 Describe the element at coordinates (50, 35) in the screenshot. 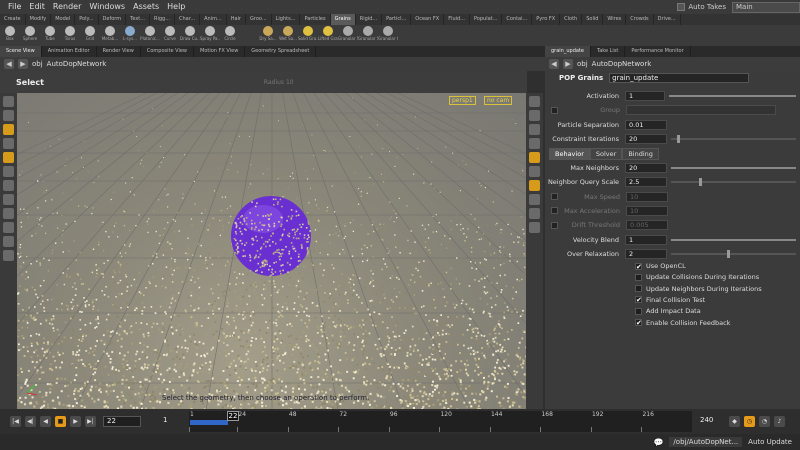

I see `shelf-tool: Tube` at that location.